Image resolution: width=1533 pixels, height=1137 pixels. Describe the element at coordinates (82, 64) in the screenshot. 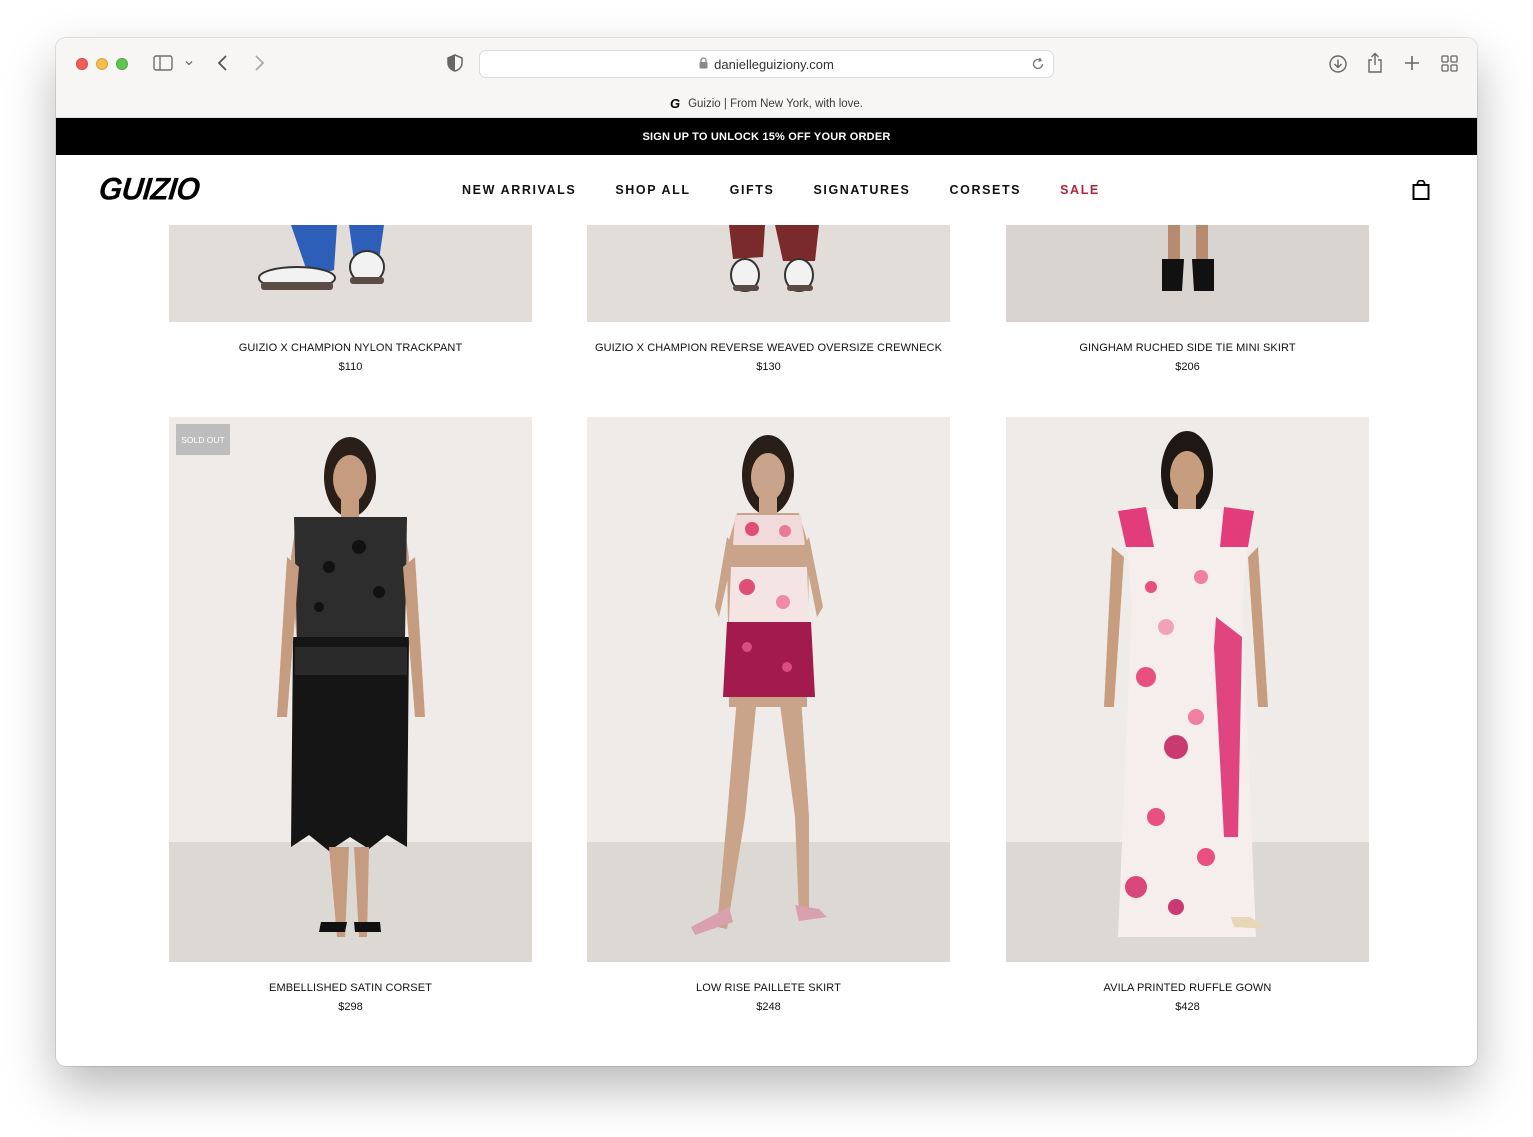

I see `close-window-button` at that location.